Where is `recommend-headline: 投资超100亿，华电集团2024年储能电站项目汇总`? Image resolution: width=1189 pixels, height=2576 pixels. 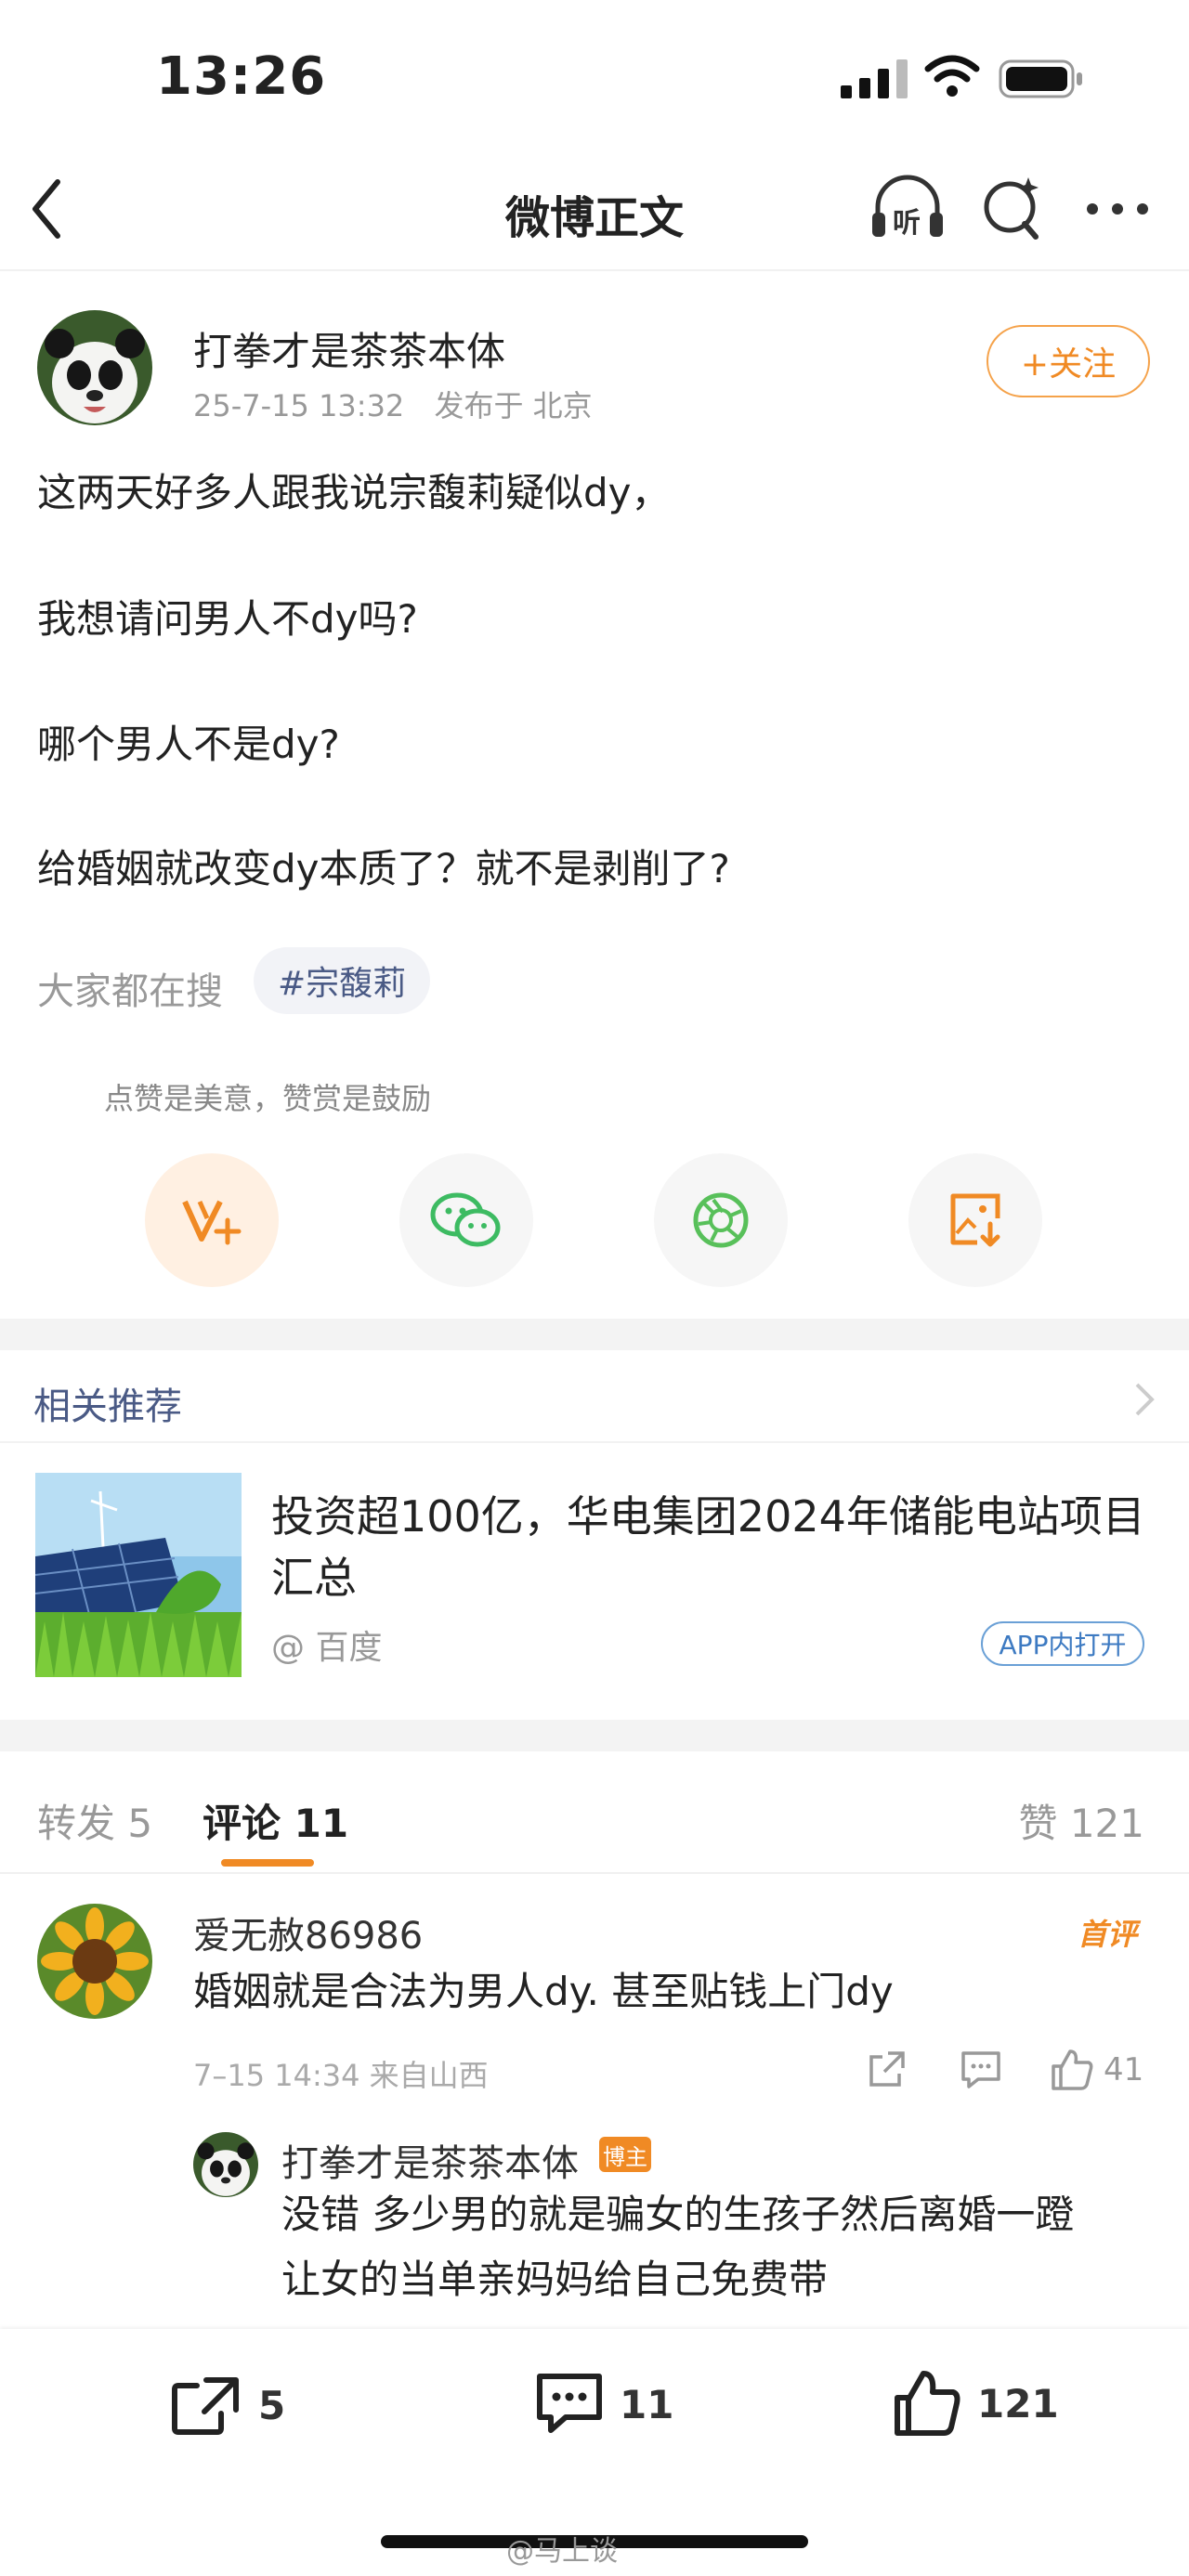
recommend-headline: 投资超100亿，华电集团2024年储能电站项目汇总 is located at coordinates (717, 1547).